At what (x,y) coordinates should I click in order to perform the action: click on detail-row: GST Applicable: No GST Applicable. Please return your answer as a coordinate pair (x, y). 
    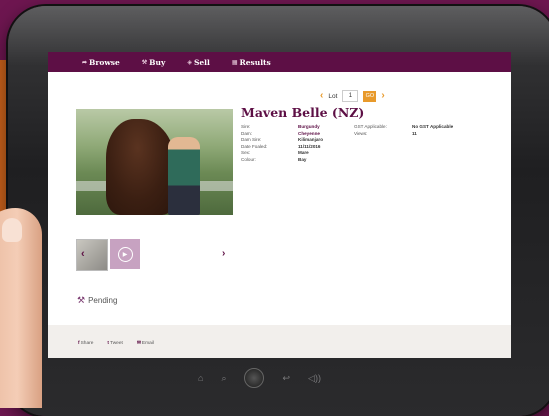
    Looking at the image, I should click on (403, 127).